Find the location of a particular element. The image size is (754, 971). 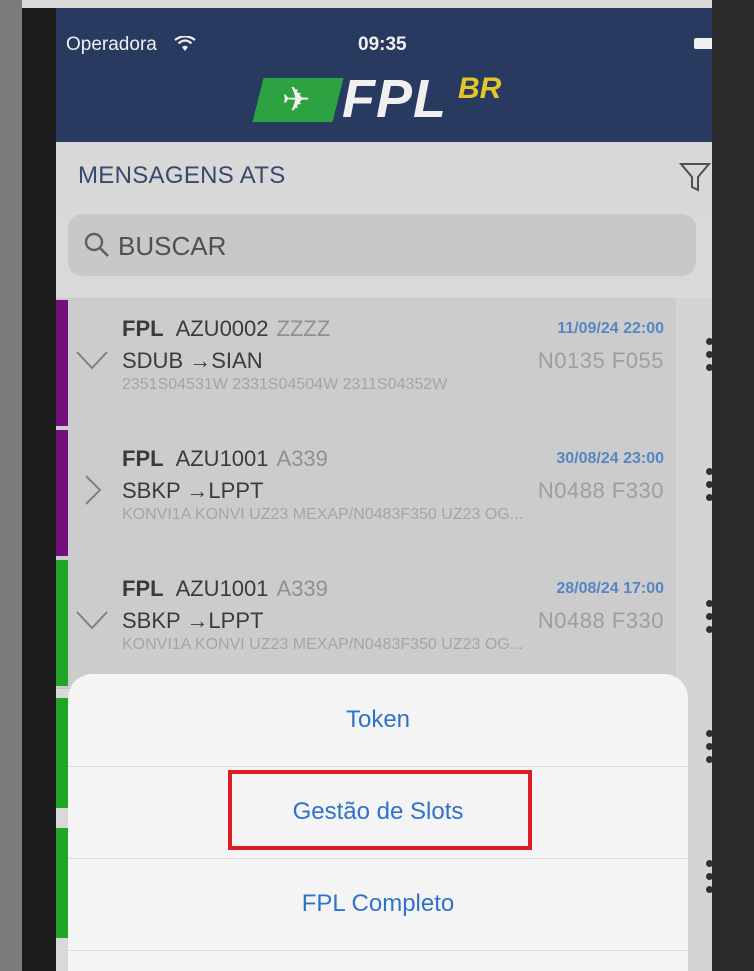

logo-superscript: BR is located at coordinates (480, 88).